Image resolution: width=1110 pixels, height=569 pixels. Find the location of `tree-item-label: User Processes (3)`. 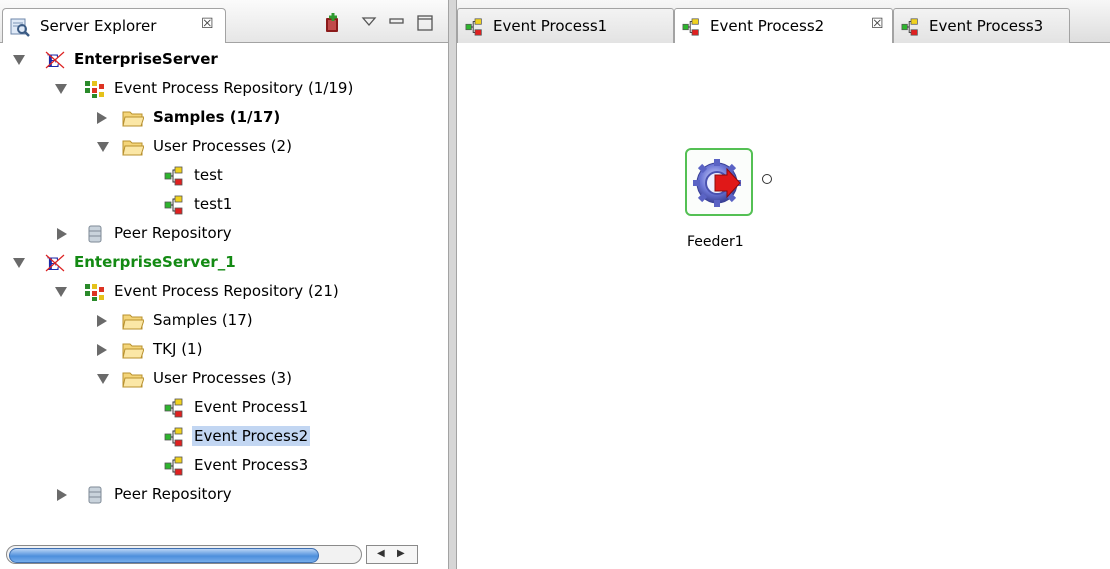

tree-item-label: User Processes (3) is located at coordinates (222, 378).